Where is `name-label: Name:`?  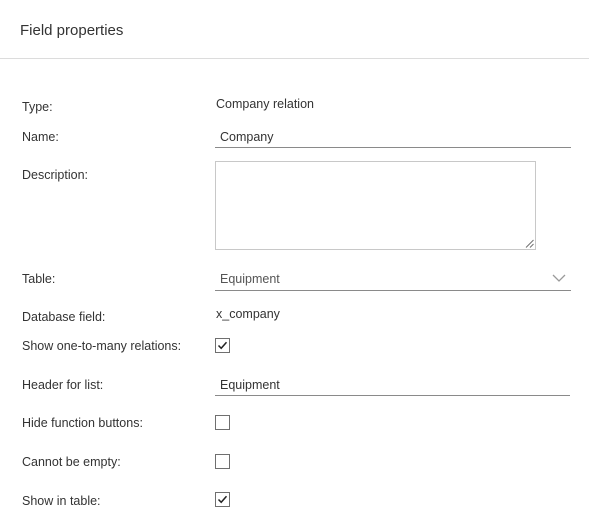 name-label: Name: is located at coordinates (40, 137).